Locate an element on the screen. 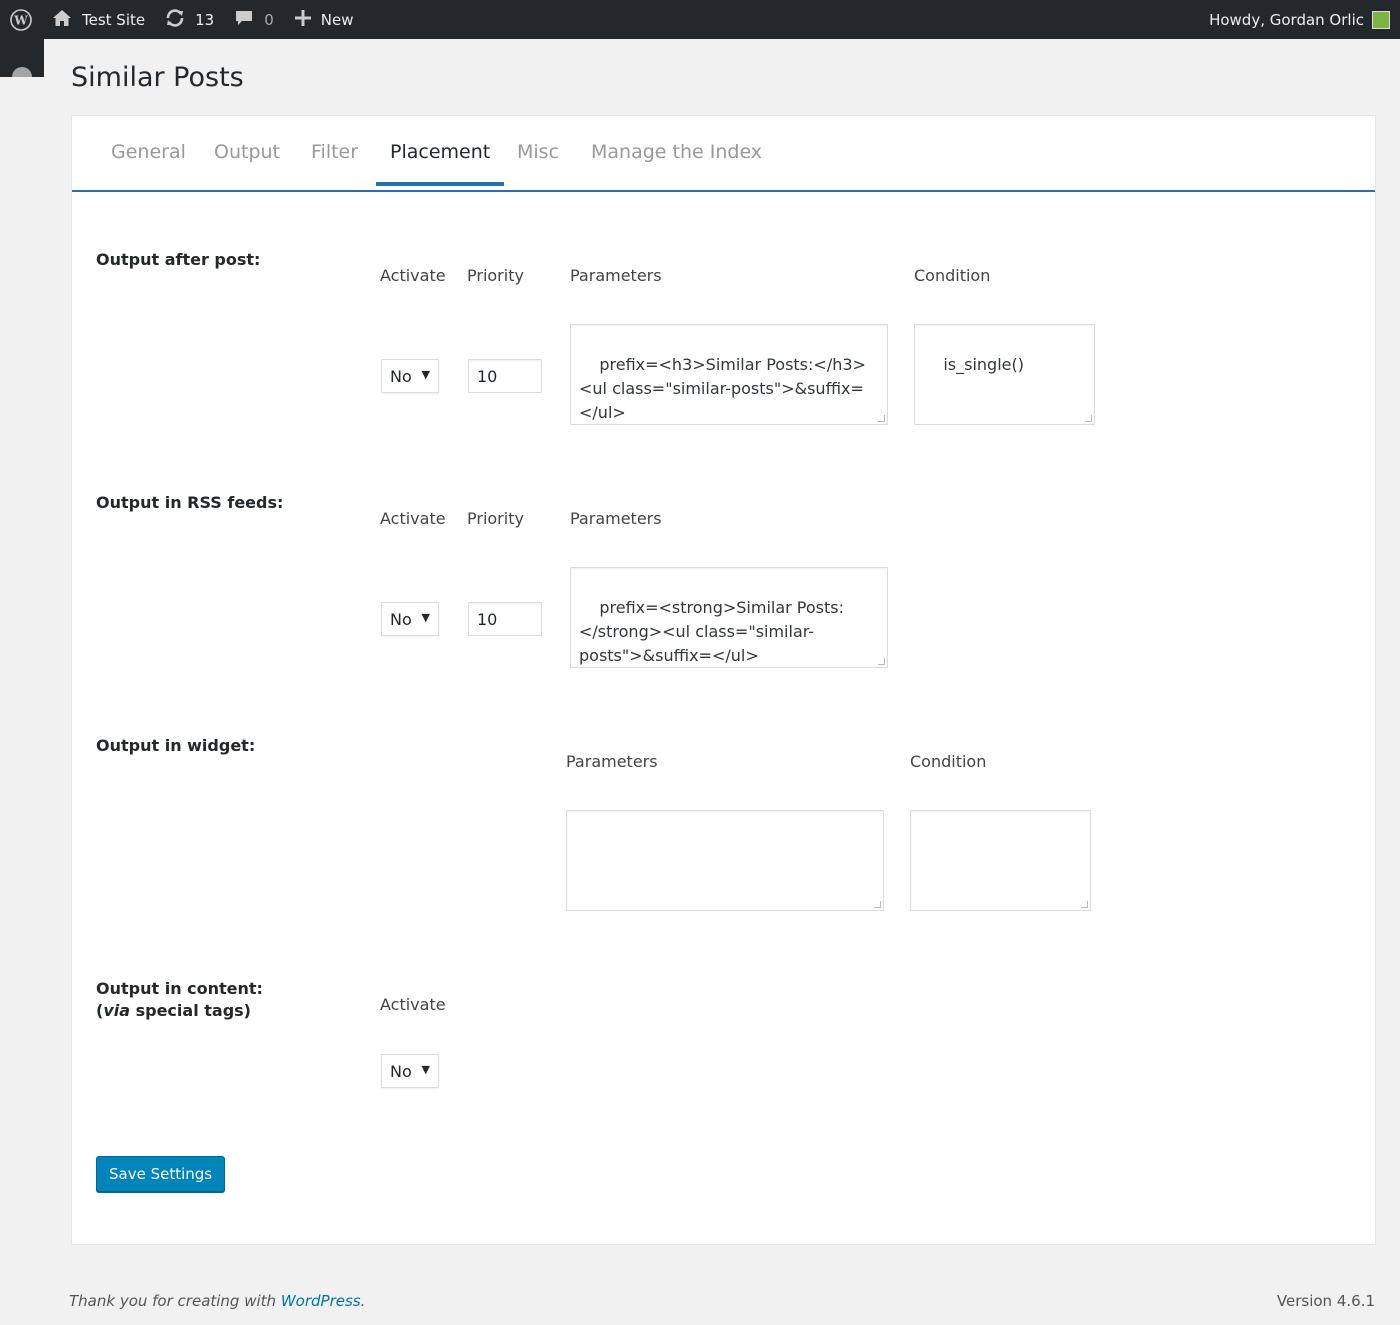  updates-count: 13 is located at coordinates (205, 19).